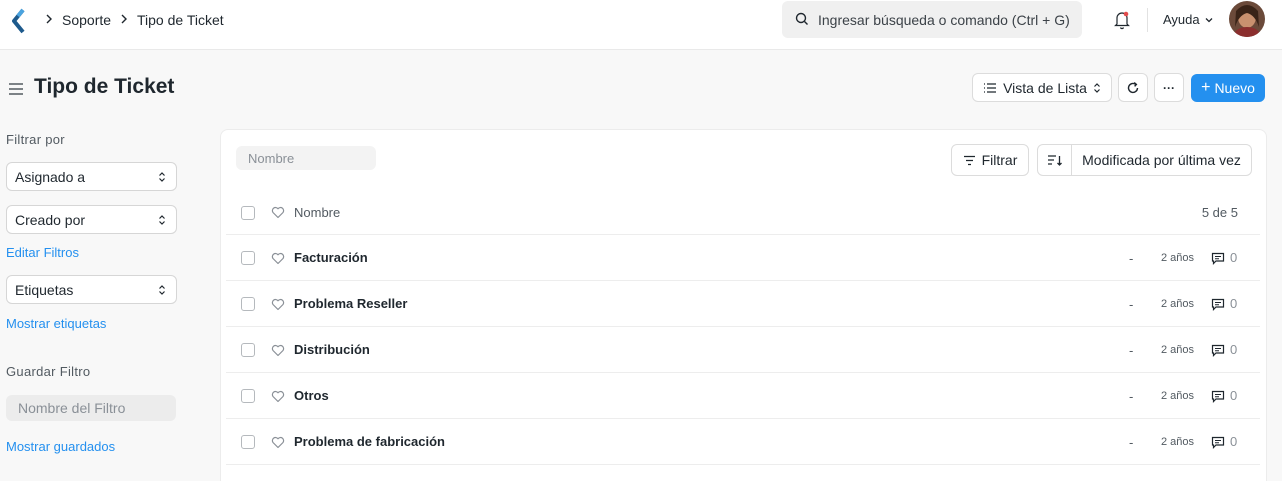 The height and width of the screenshot is (481, 1282). What do you see at coordinates (180, 20) in the screenshot?
I see `breadcrumb-tipo-de-ticket: Tipo de Ticket` at bounding box center [180, 20].